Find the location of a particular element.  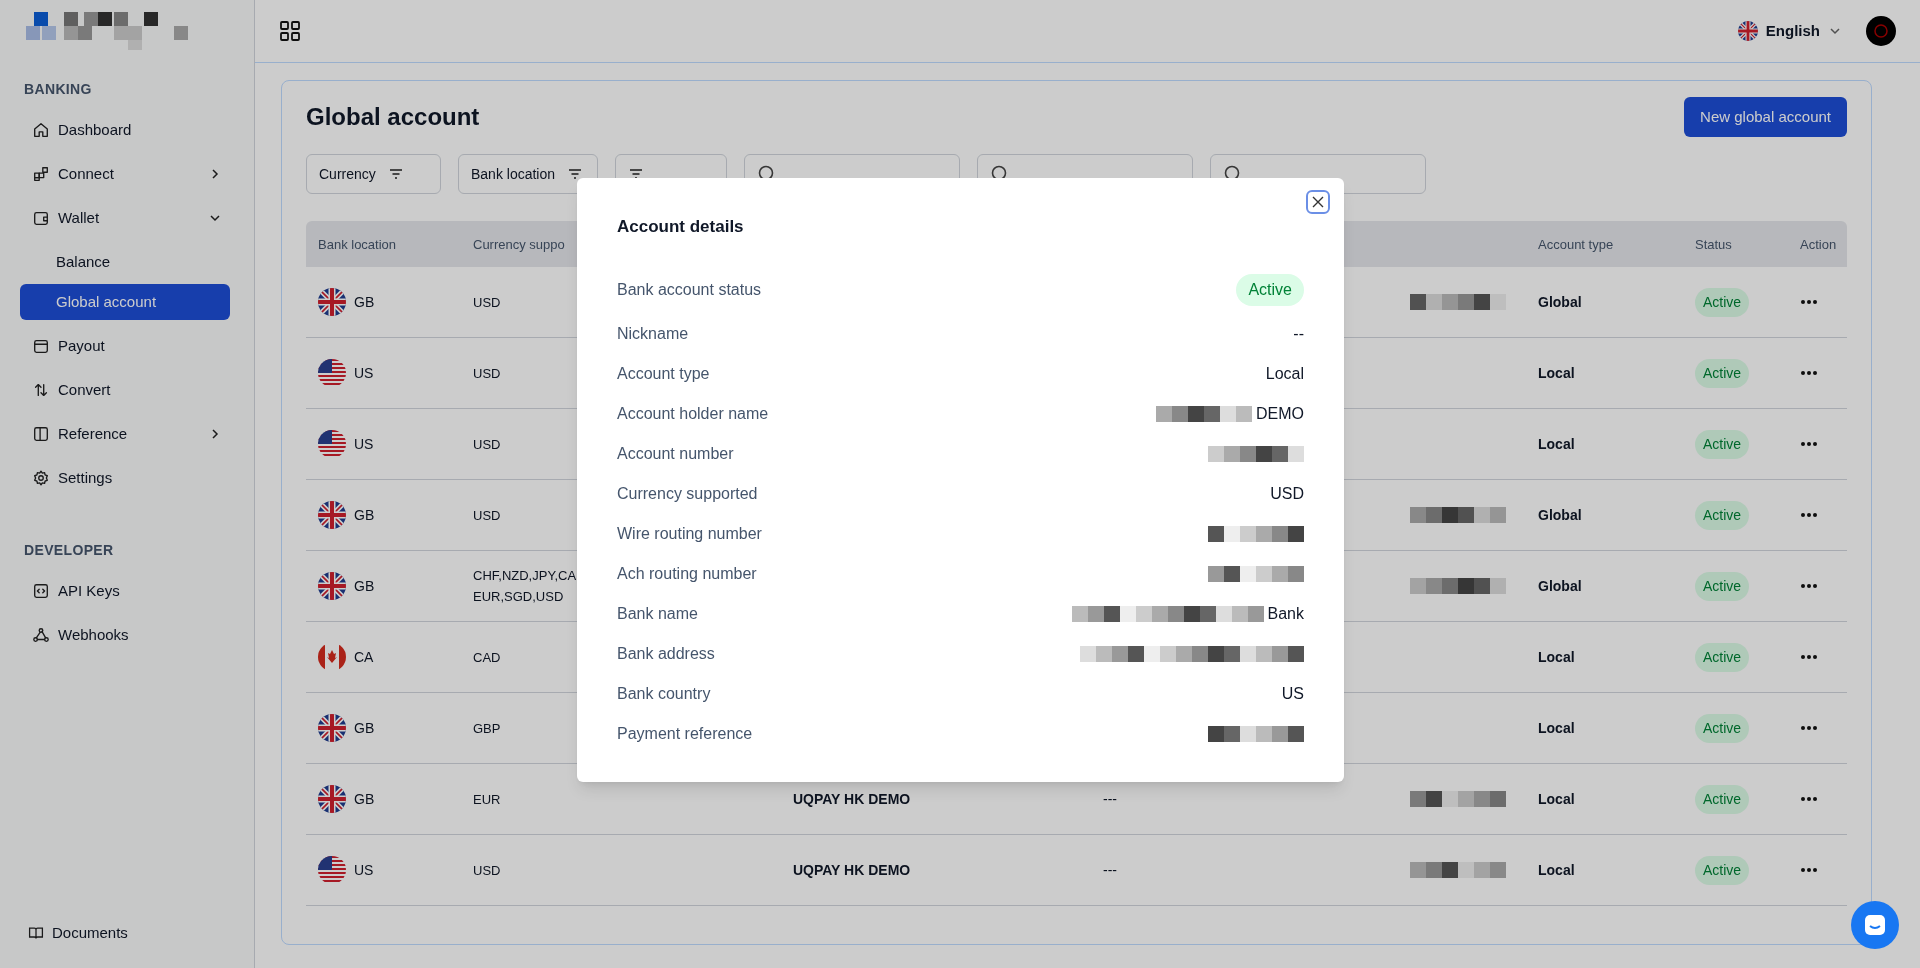

sidebar-item: Payout is located at coordinates (127, 346).